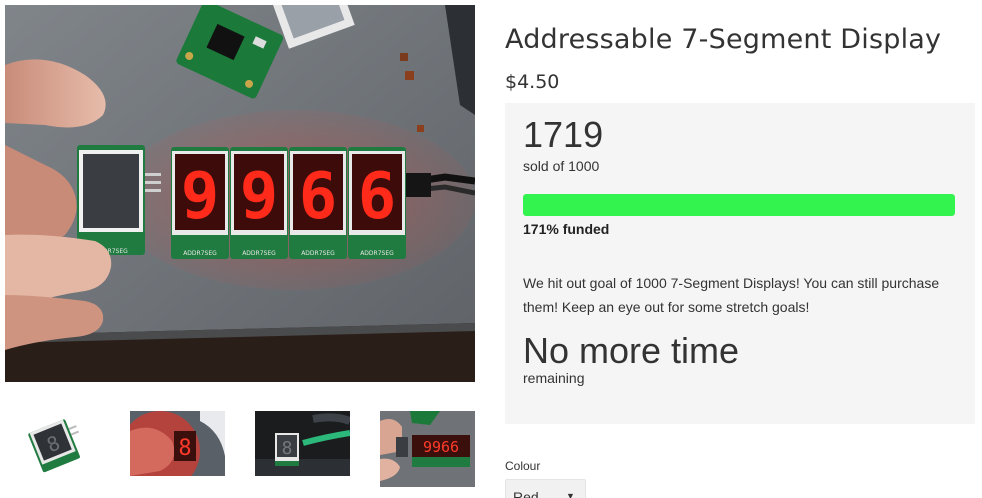 Image resolution: width=982 pixels, height=498 pixels. Describe the element at coordinates (532, 82) in the screenshot. I see `product-price: $4.50` at that location.